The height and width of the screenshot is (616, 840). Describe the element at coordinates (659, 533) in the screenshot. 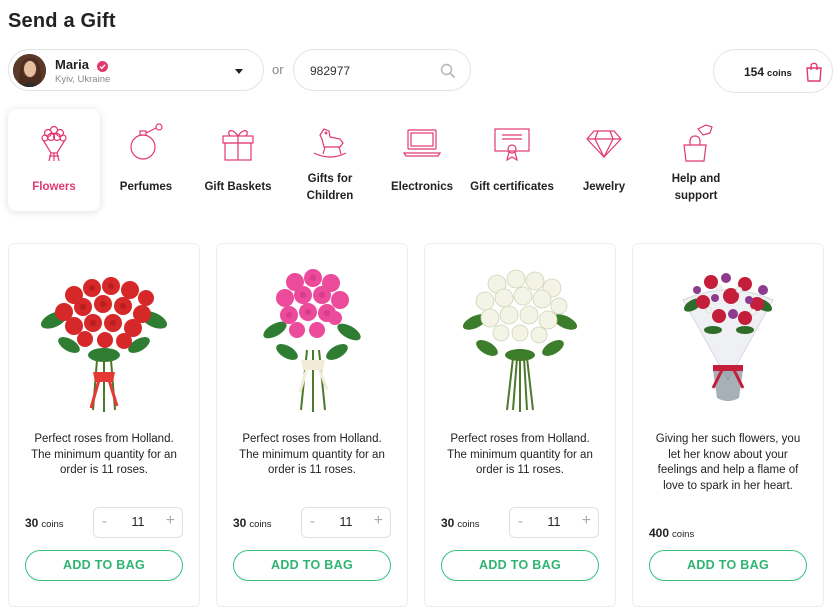

I see `price-value: 400` at that location.